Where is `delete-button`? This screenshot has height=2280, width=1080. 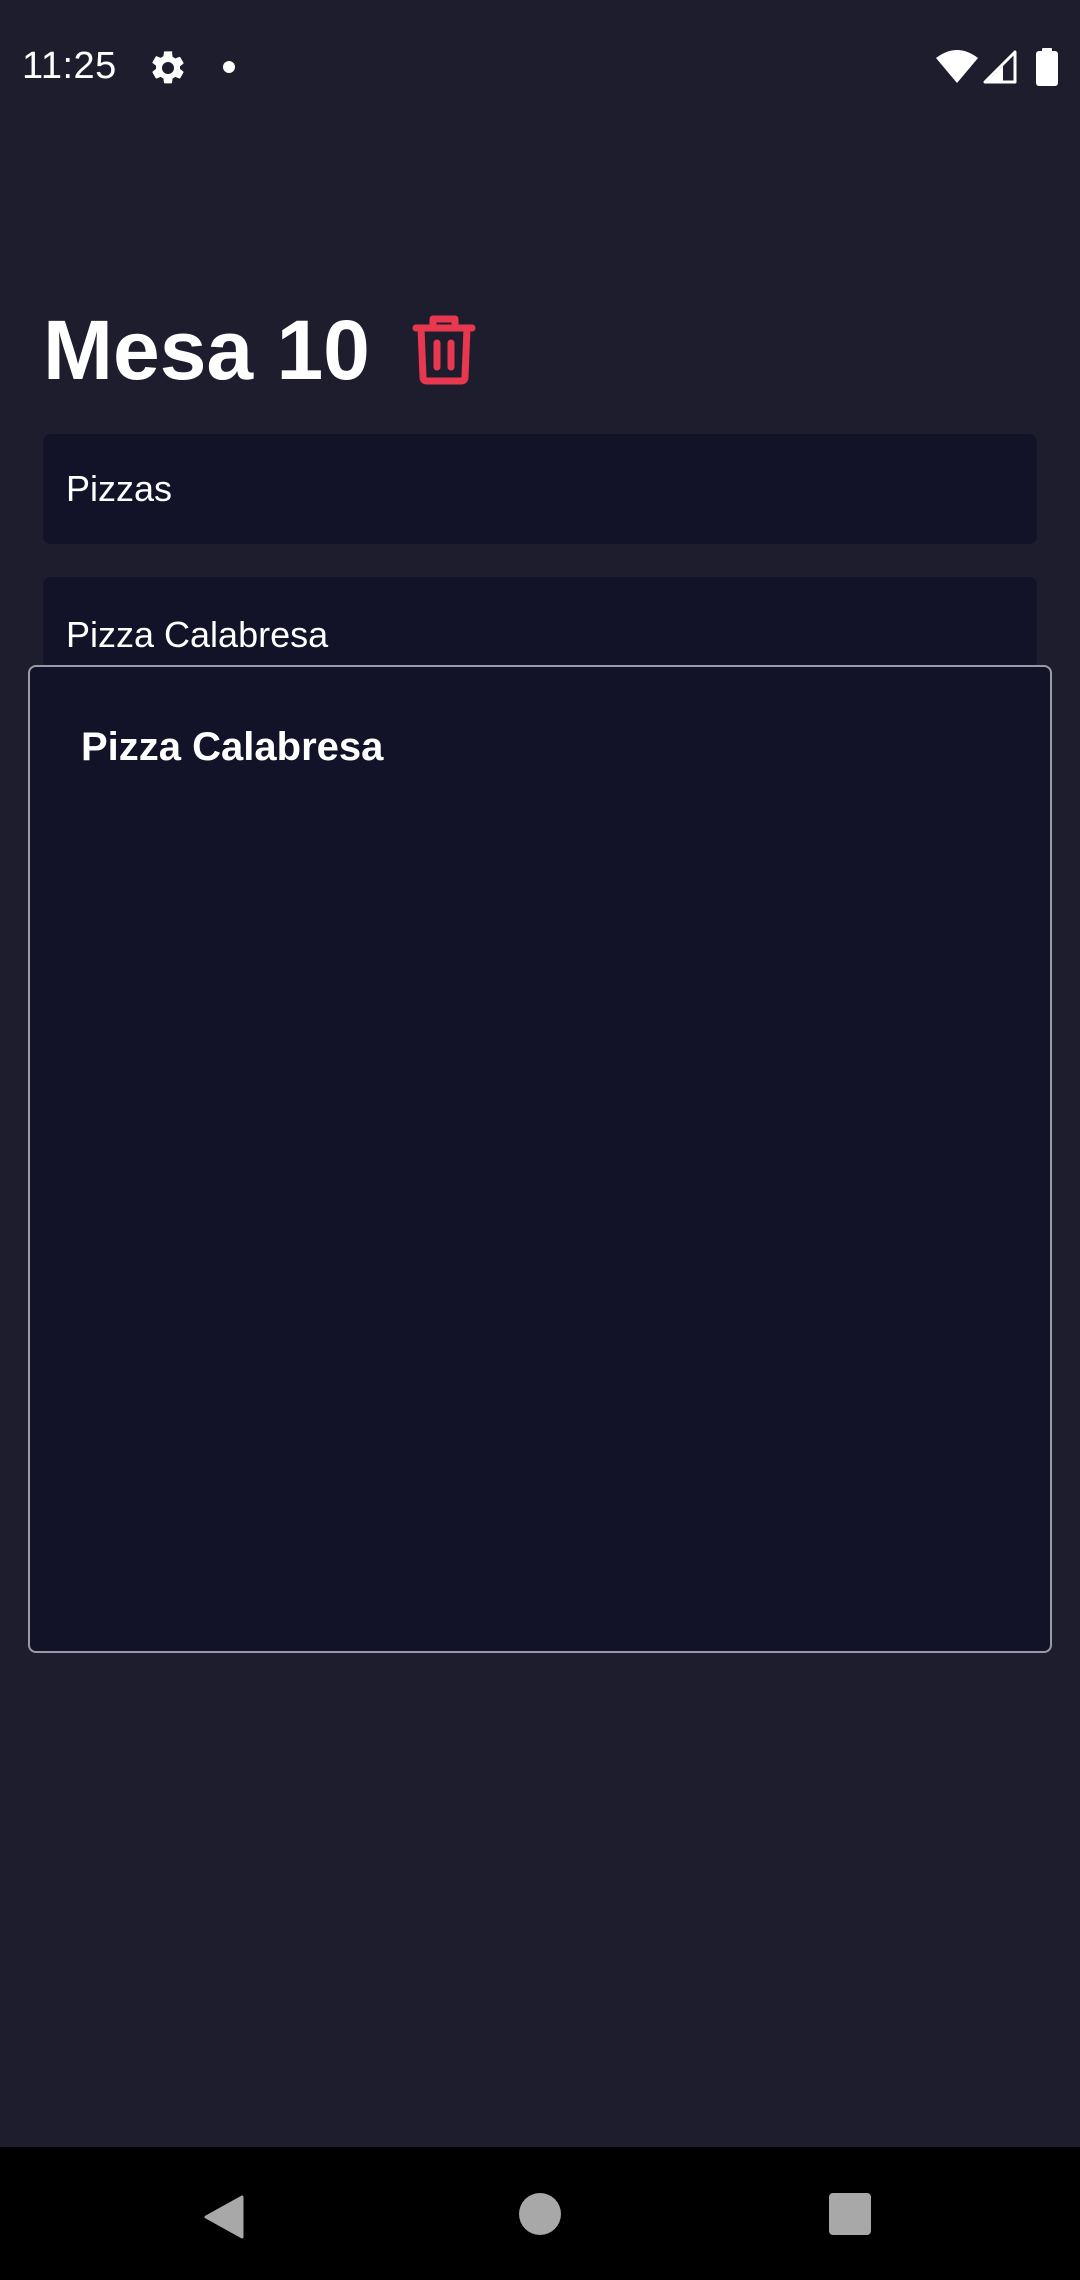
delete-button is located at coordinates (444, 349).